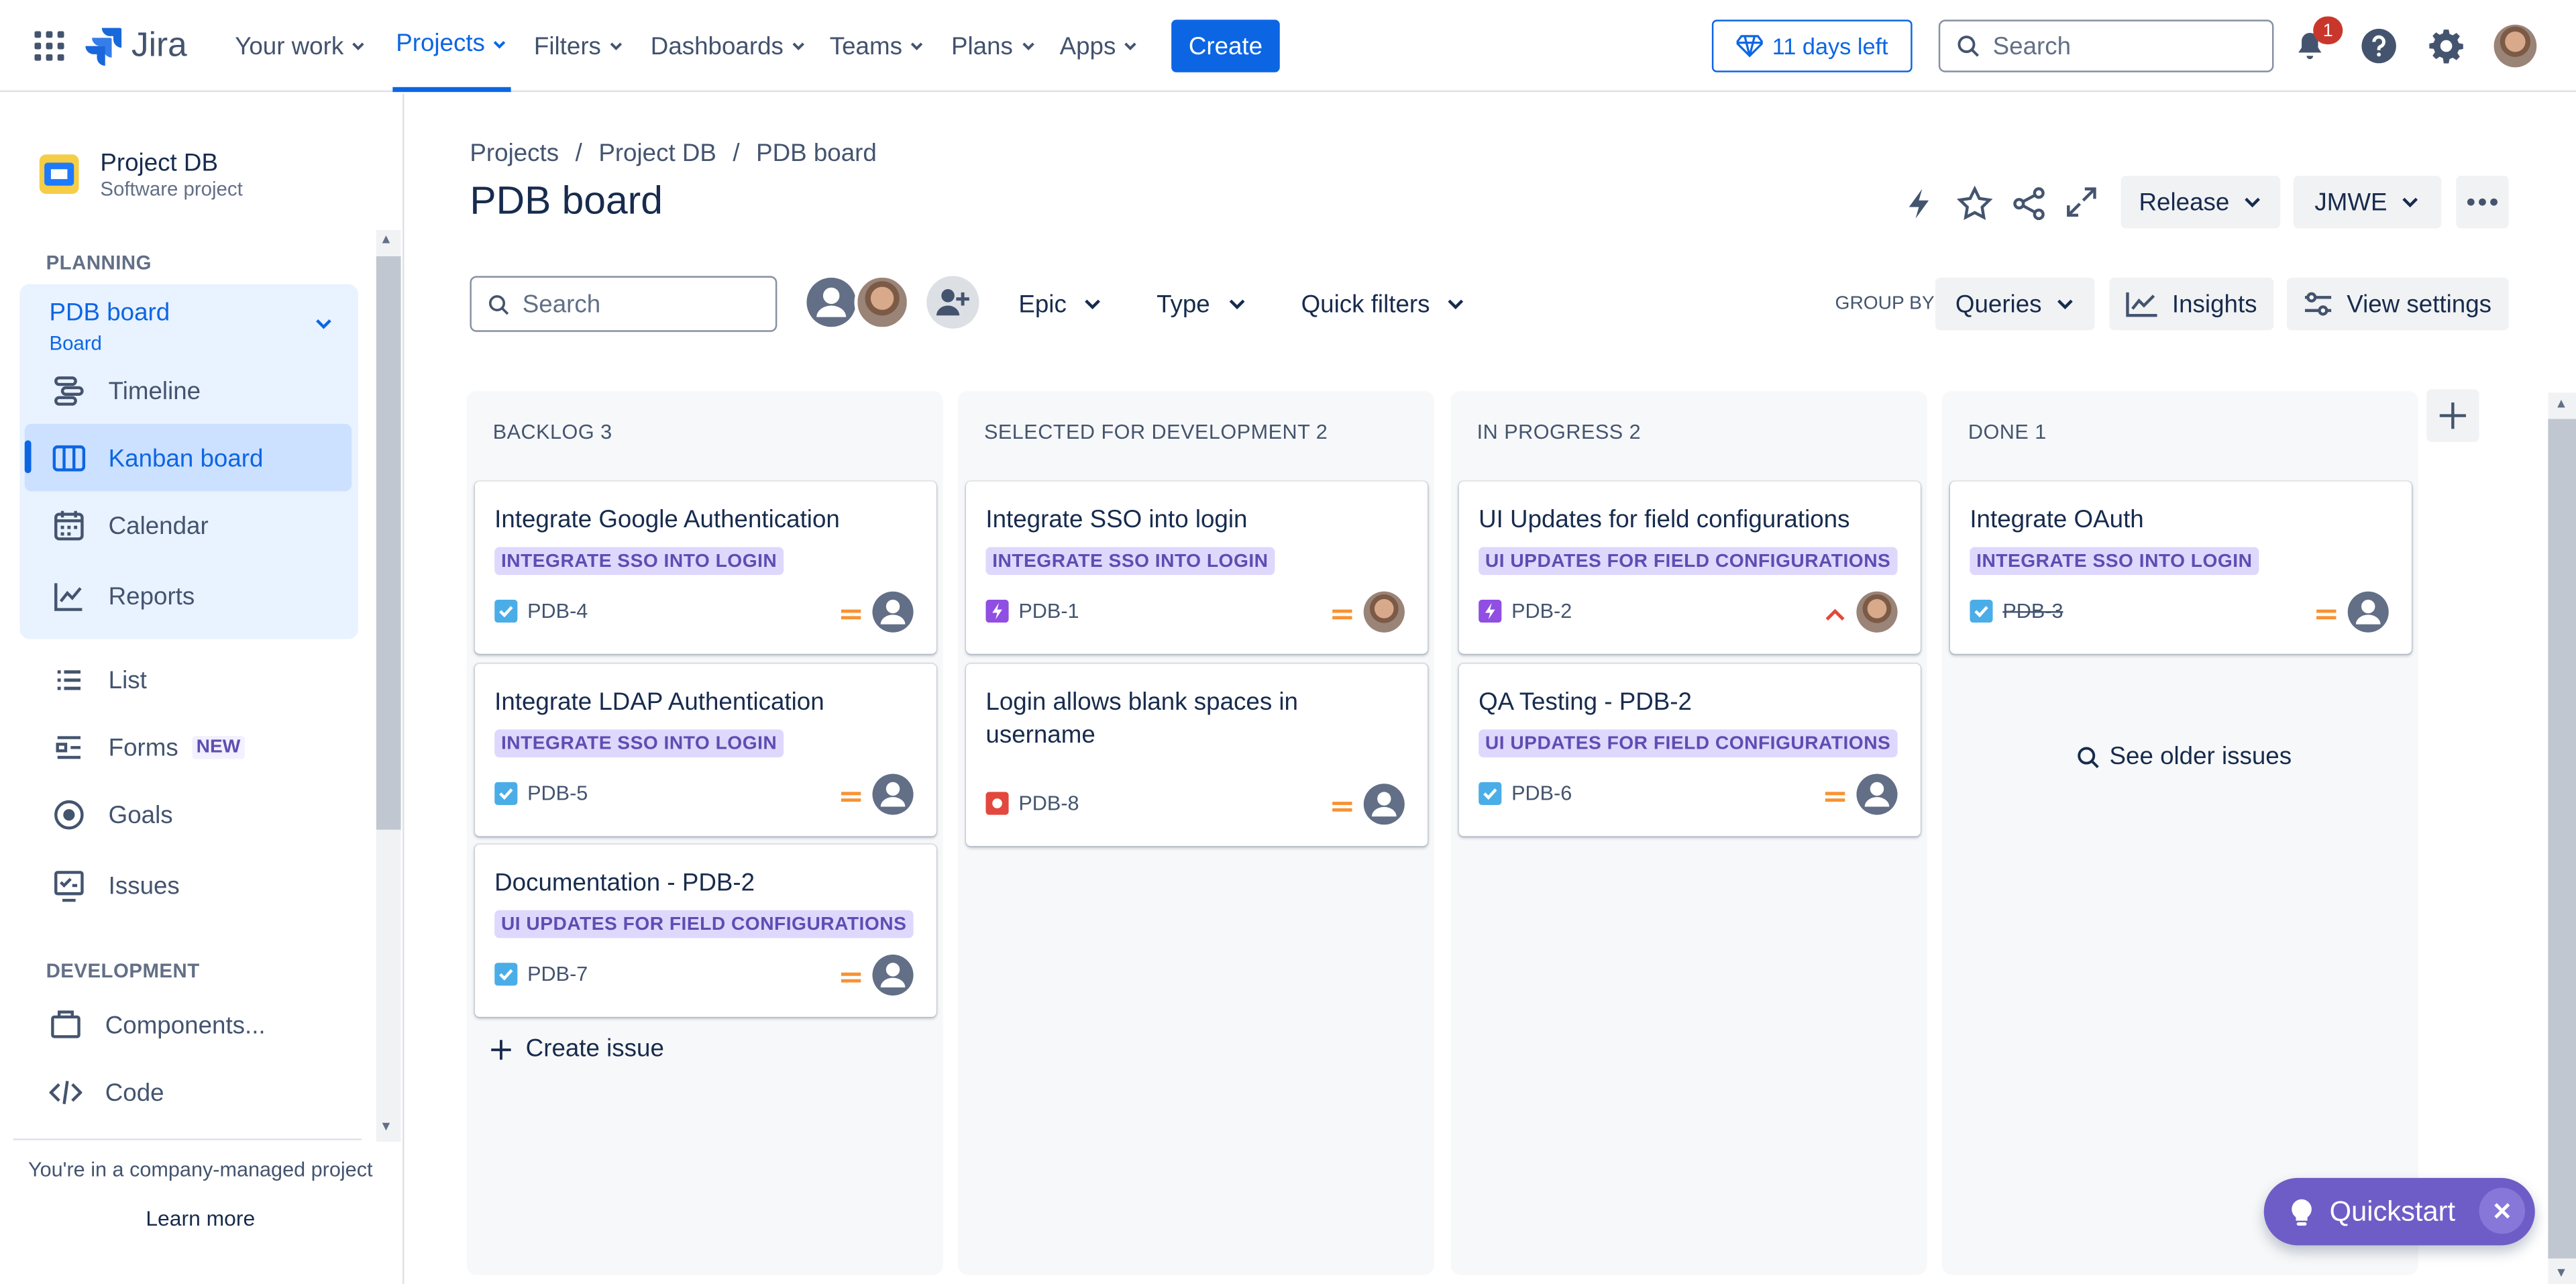  What do you see at coordinates (136, 46) in the screenshot?
I see `jira-logo: Jira` at bounding box center [136, 46].